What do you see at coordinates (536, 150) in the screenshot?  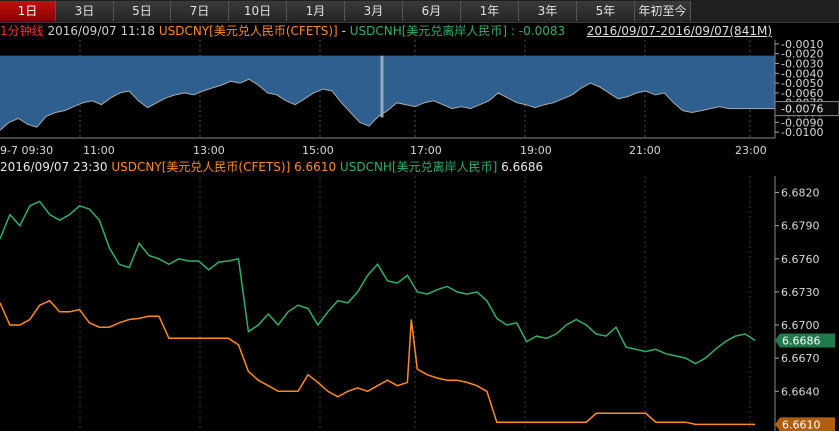 I see `x-tick-5: 19:00` at bounding box center [536, 150].